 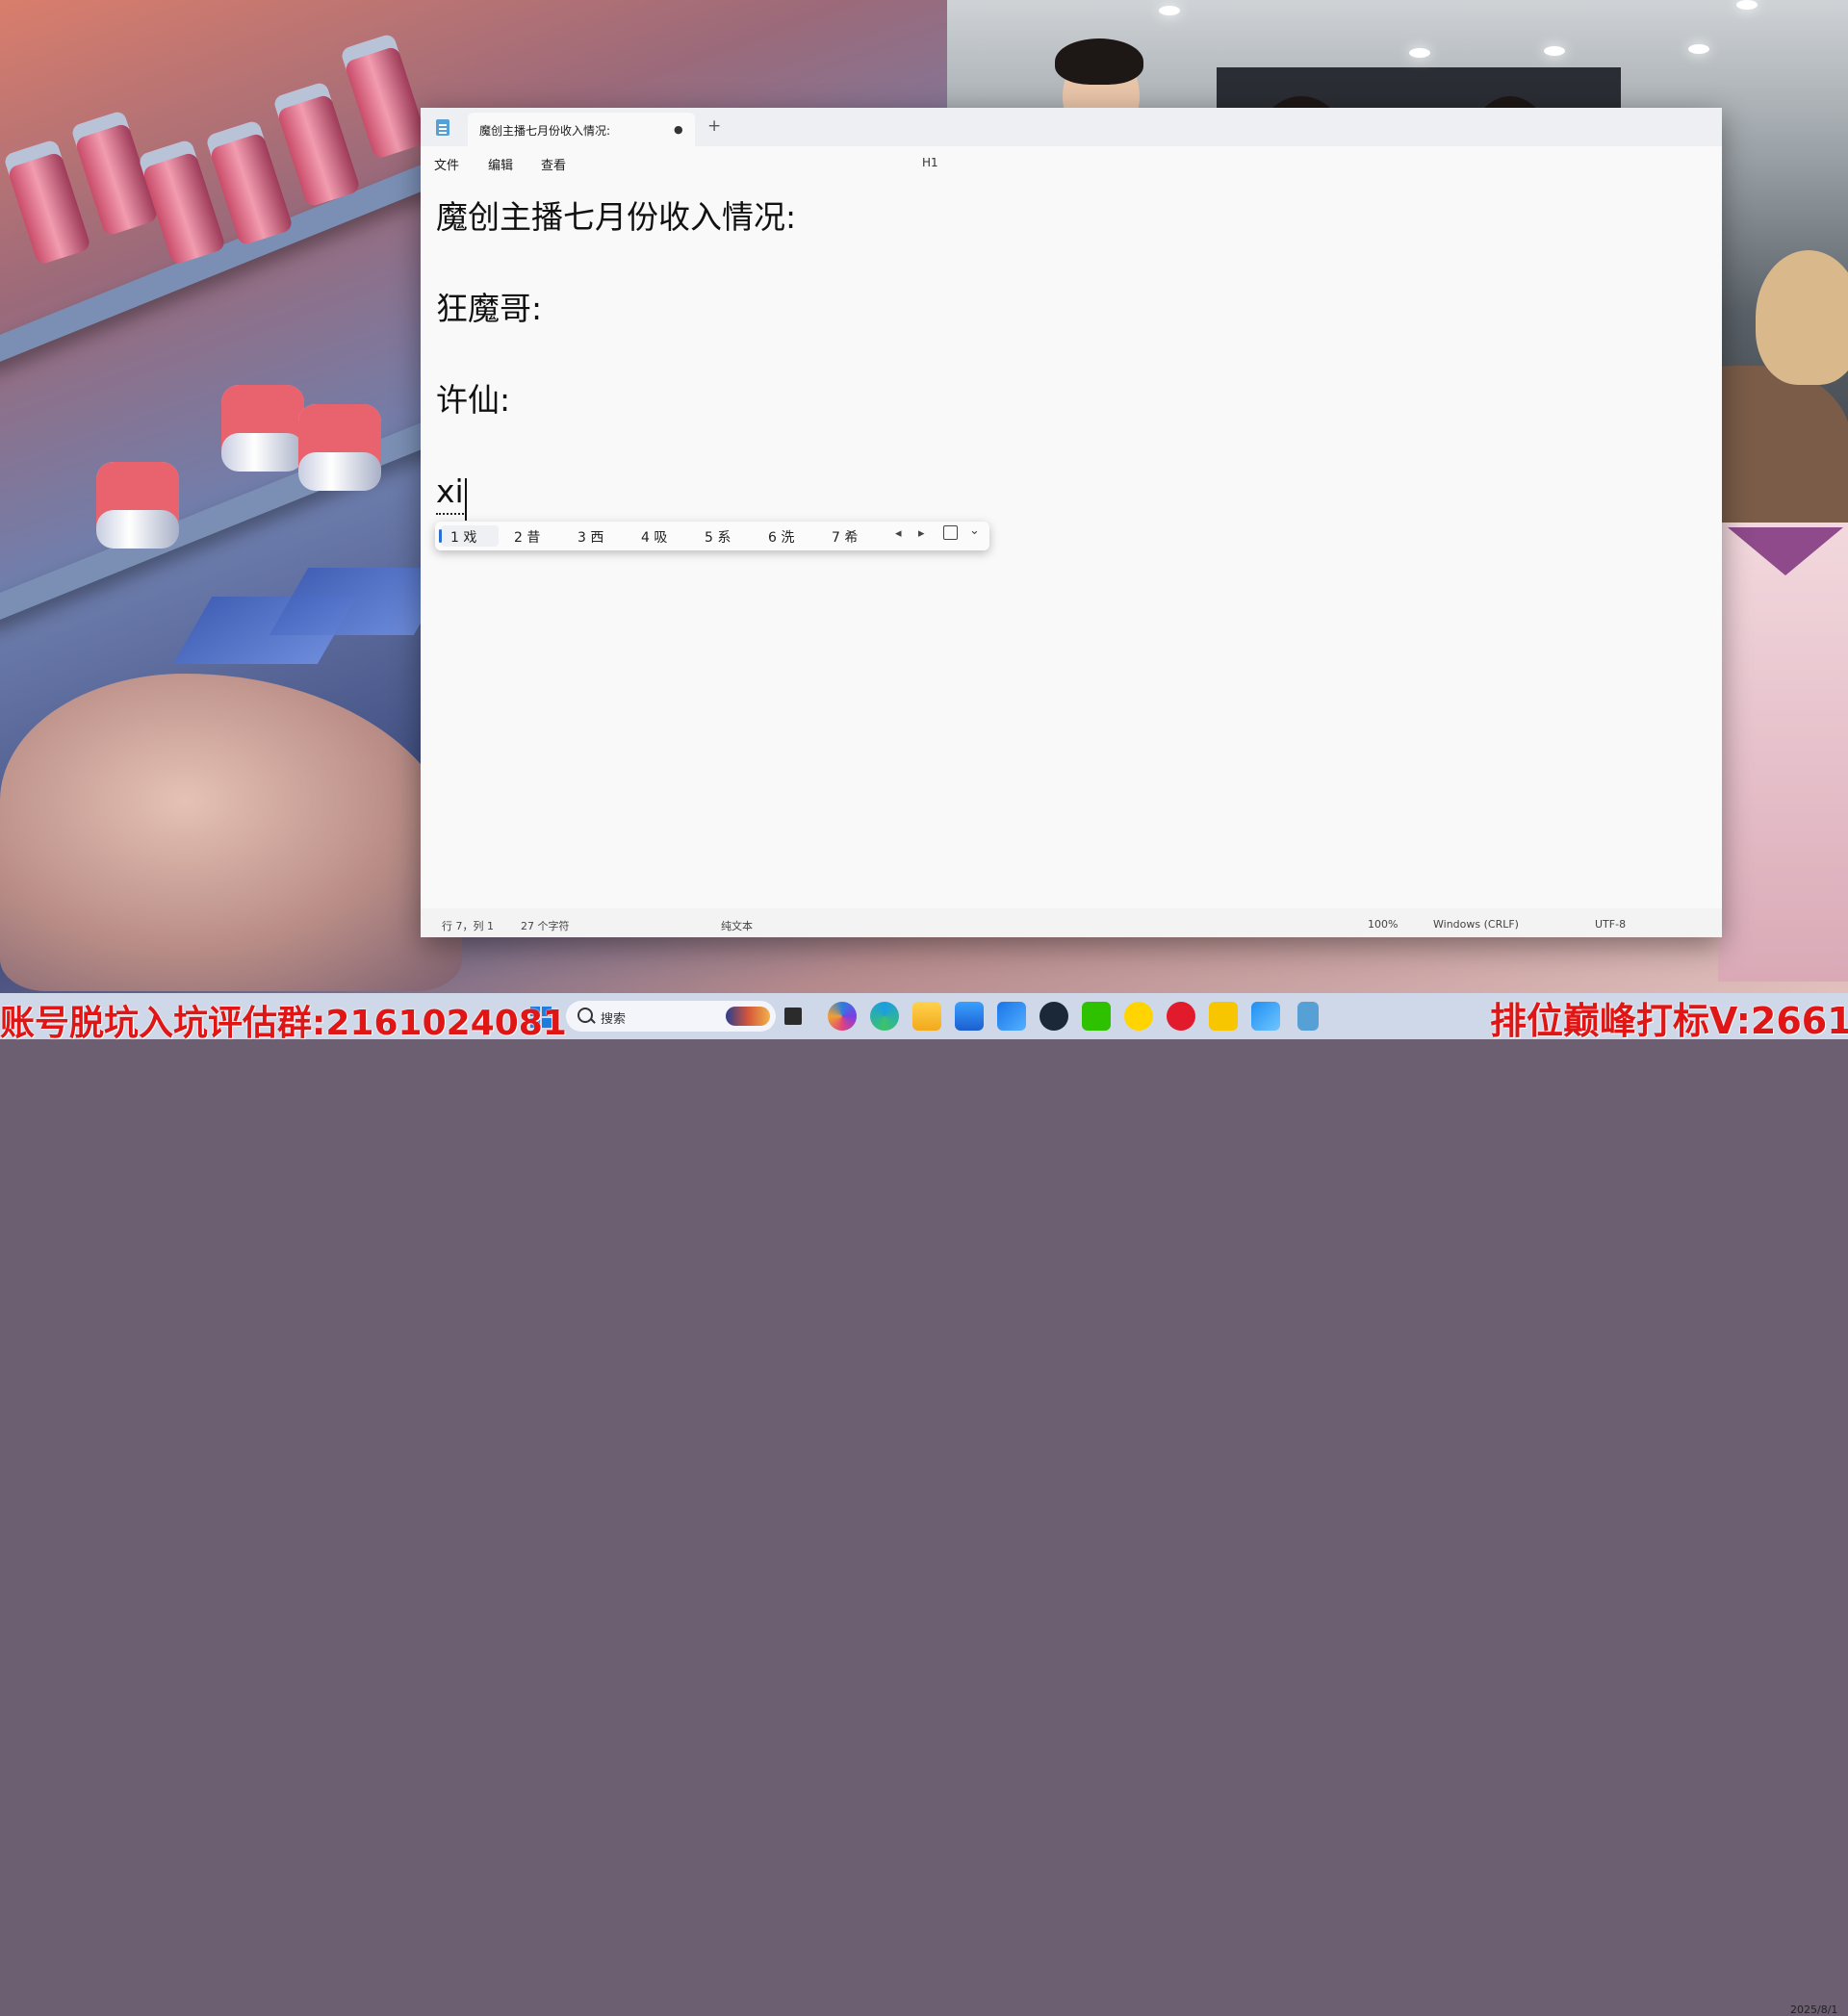 I want to click on taskbar-search: 搜索, so click(x=671, y=1016).